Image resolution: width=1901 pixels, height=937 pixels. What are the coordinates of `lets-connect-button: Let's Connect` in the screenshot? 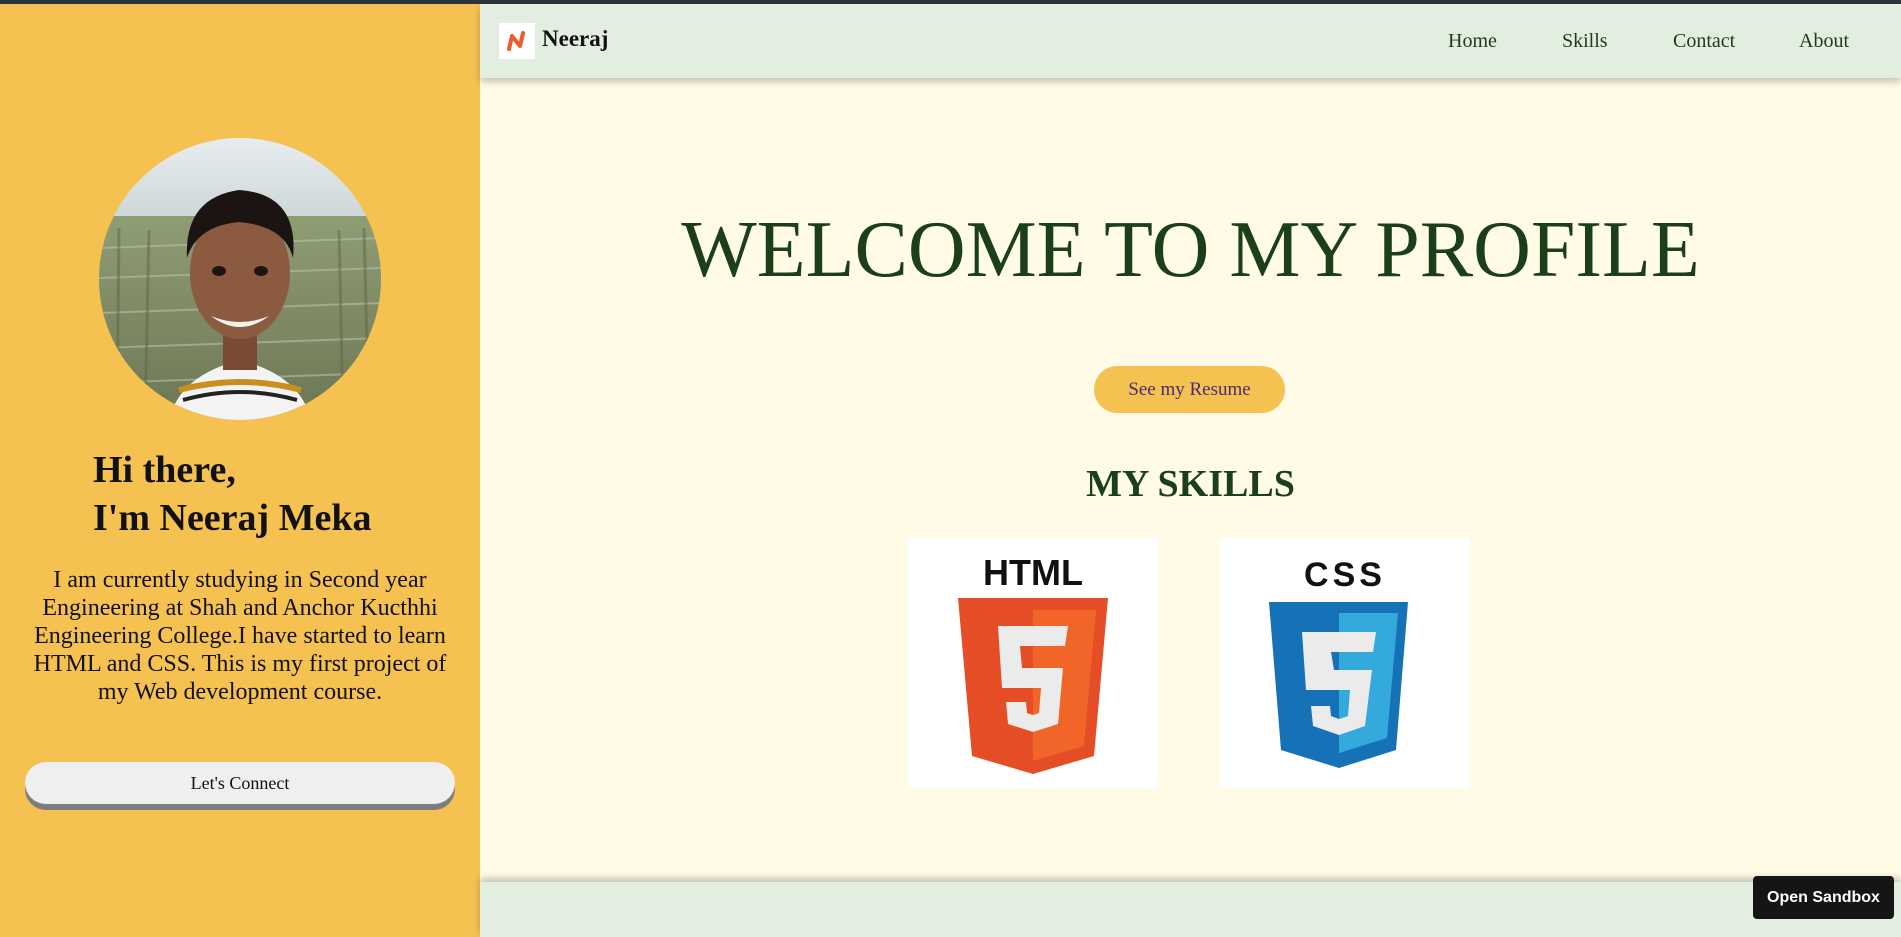 It's located at (240, 783).